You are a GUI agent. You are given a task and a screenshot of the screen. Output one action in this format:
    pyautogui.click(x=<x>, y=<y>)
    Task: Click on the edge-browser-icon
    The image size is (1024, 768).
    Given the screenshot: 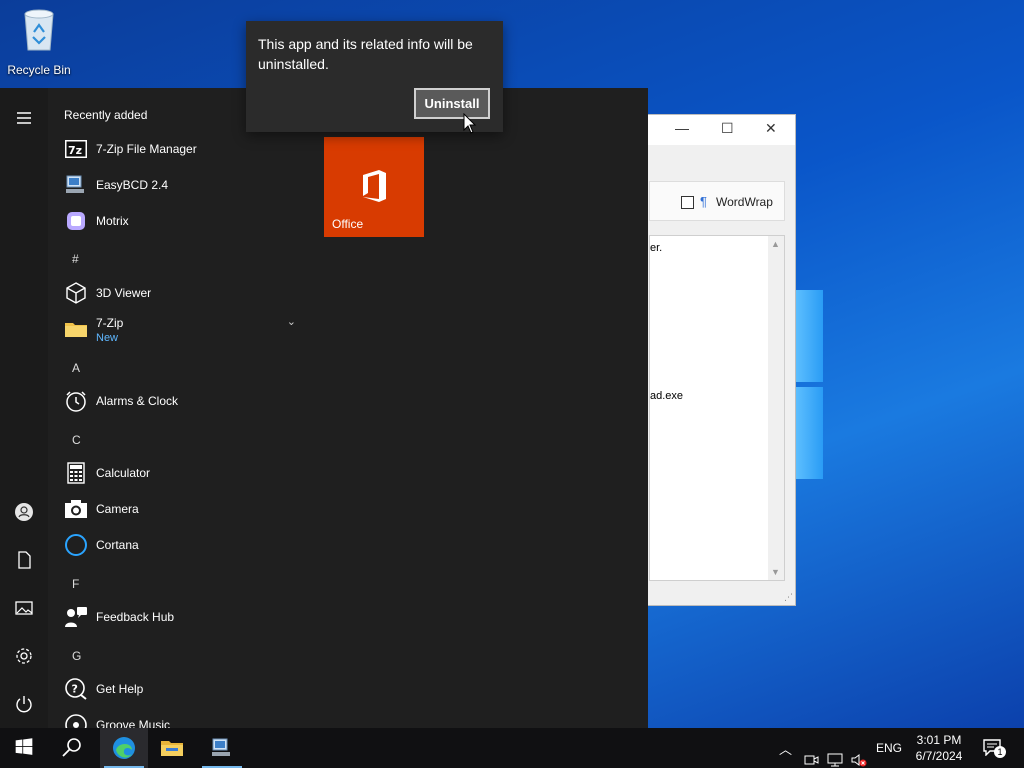 What is the action you would take?
    pyautogui.click(x=124, y=748)
    